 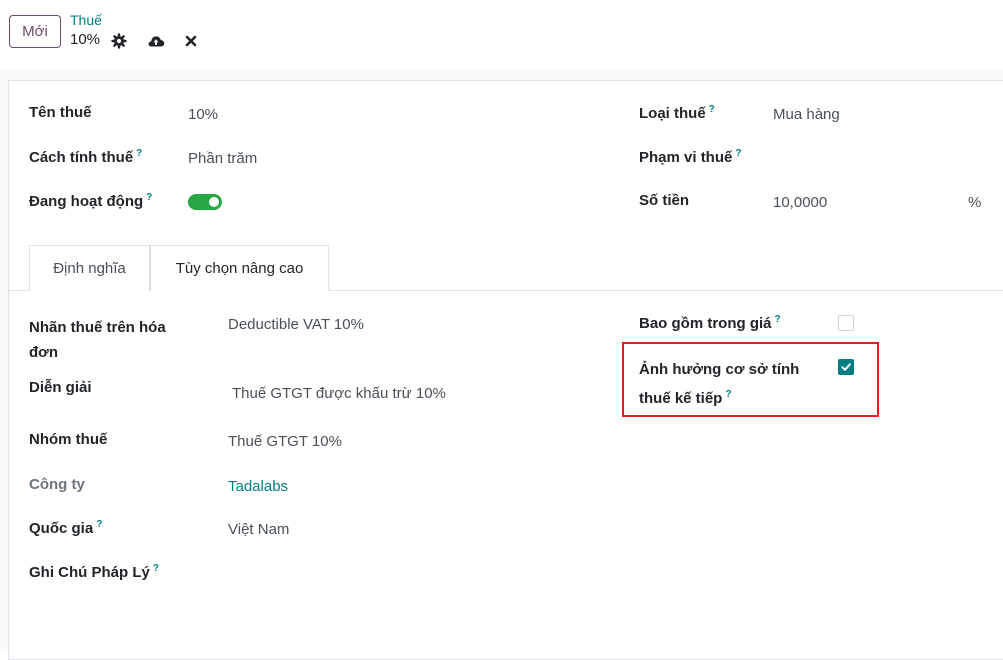 I want to click on tax-type-field: Mua hàng, so click(x=806, y=114).